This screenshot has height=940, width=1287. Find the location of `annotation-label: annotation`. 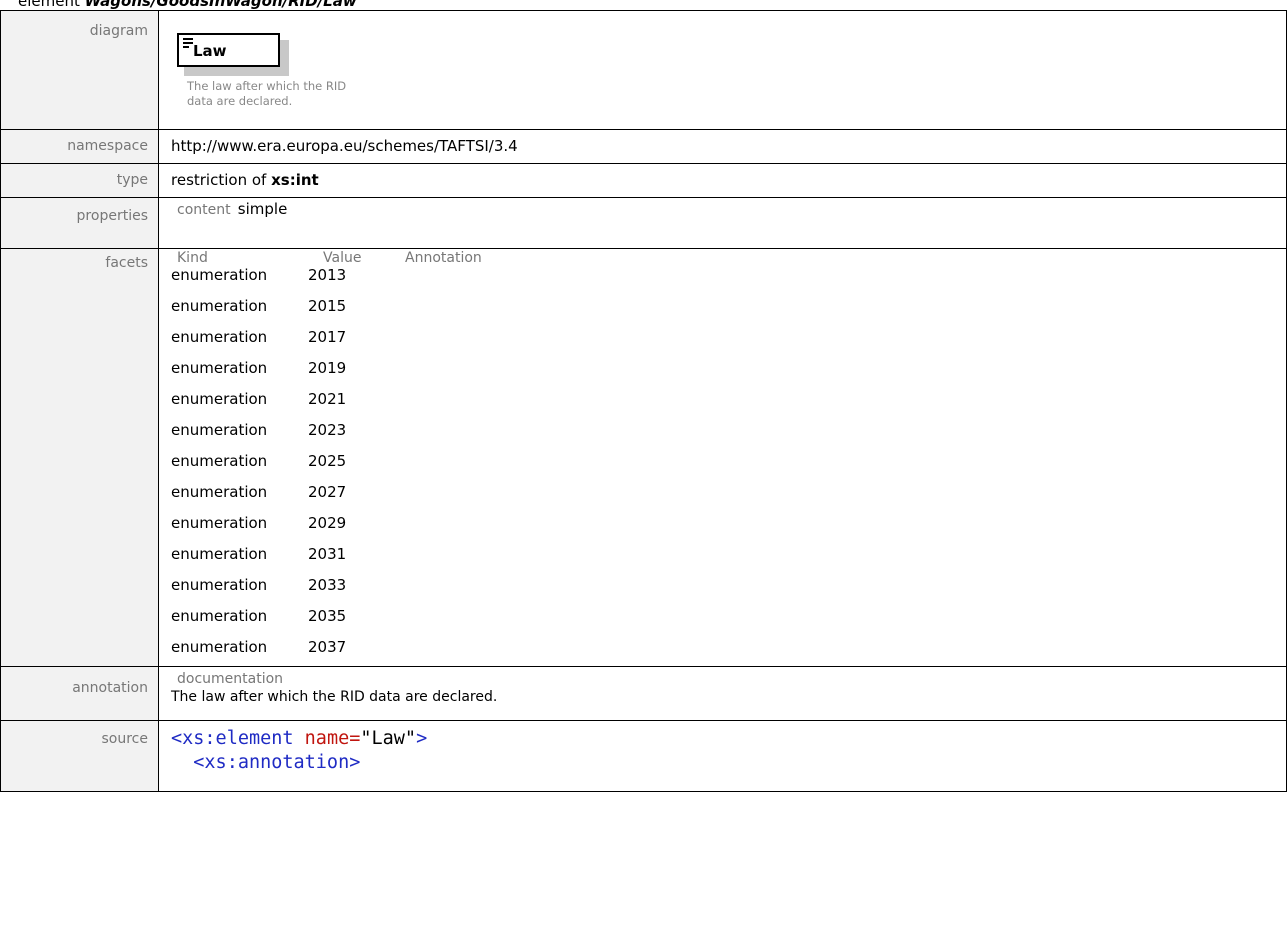

annotation-label: annotation is located at coordinates (79, 693).